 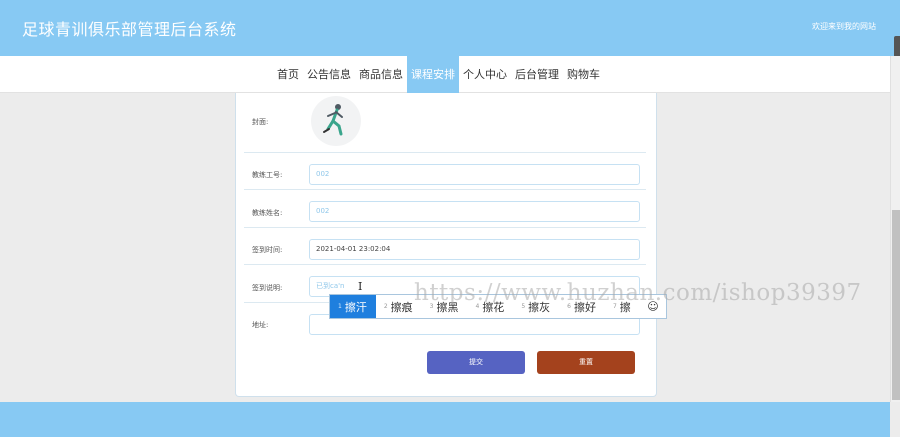 I want to click on top-header: 足球青训俱乐部管理后台系统 欢迎来到我的网站, so click(x=450, y=28).